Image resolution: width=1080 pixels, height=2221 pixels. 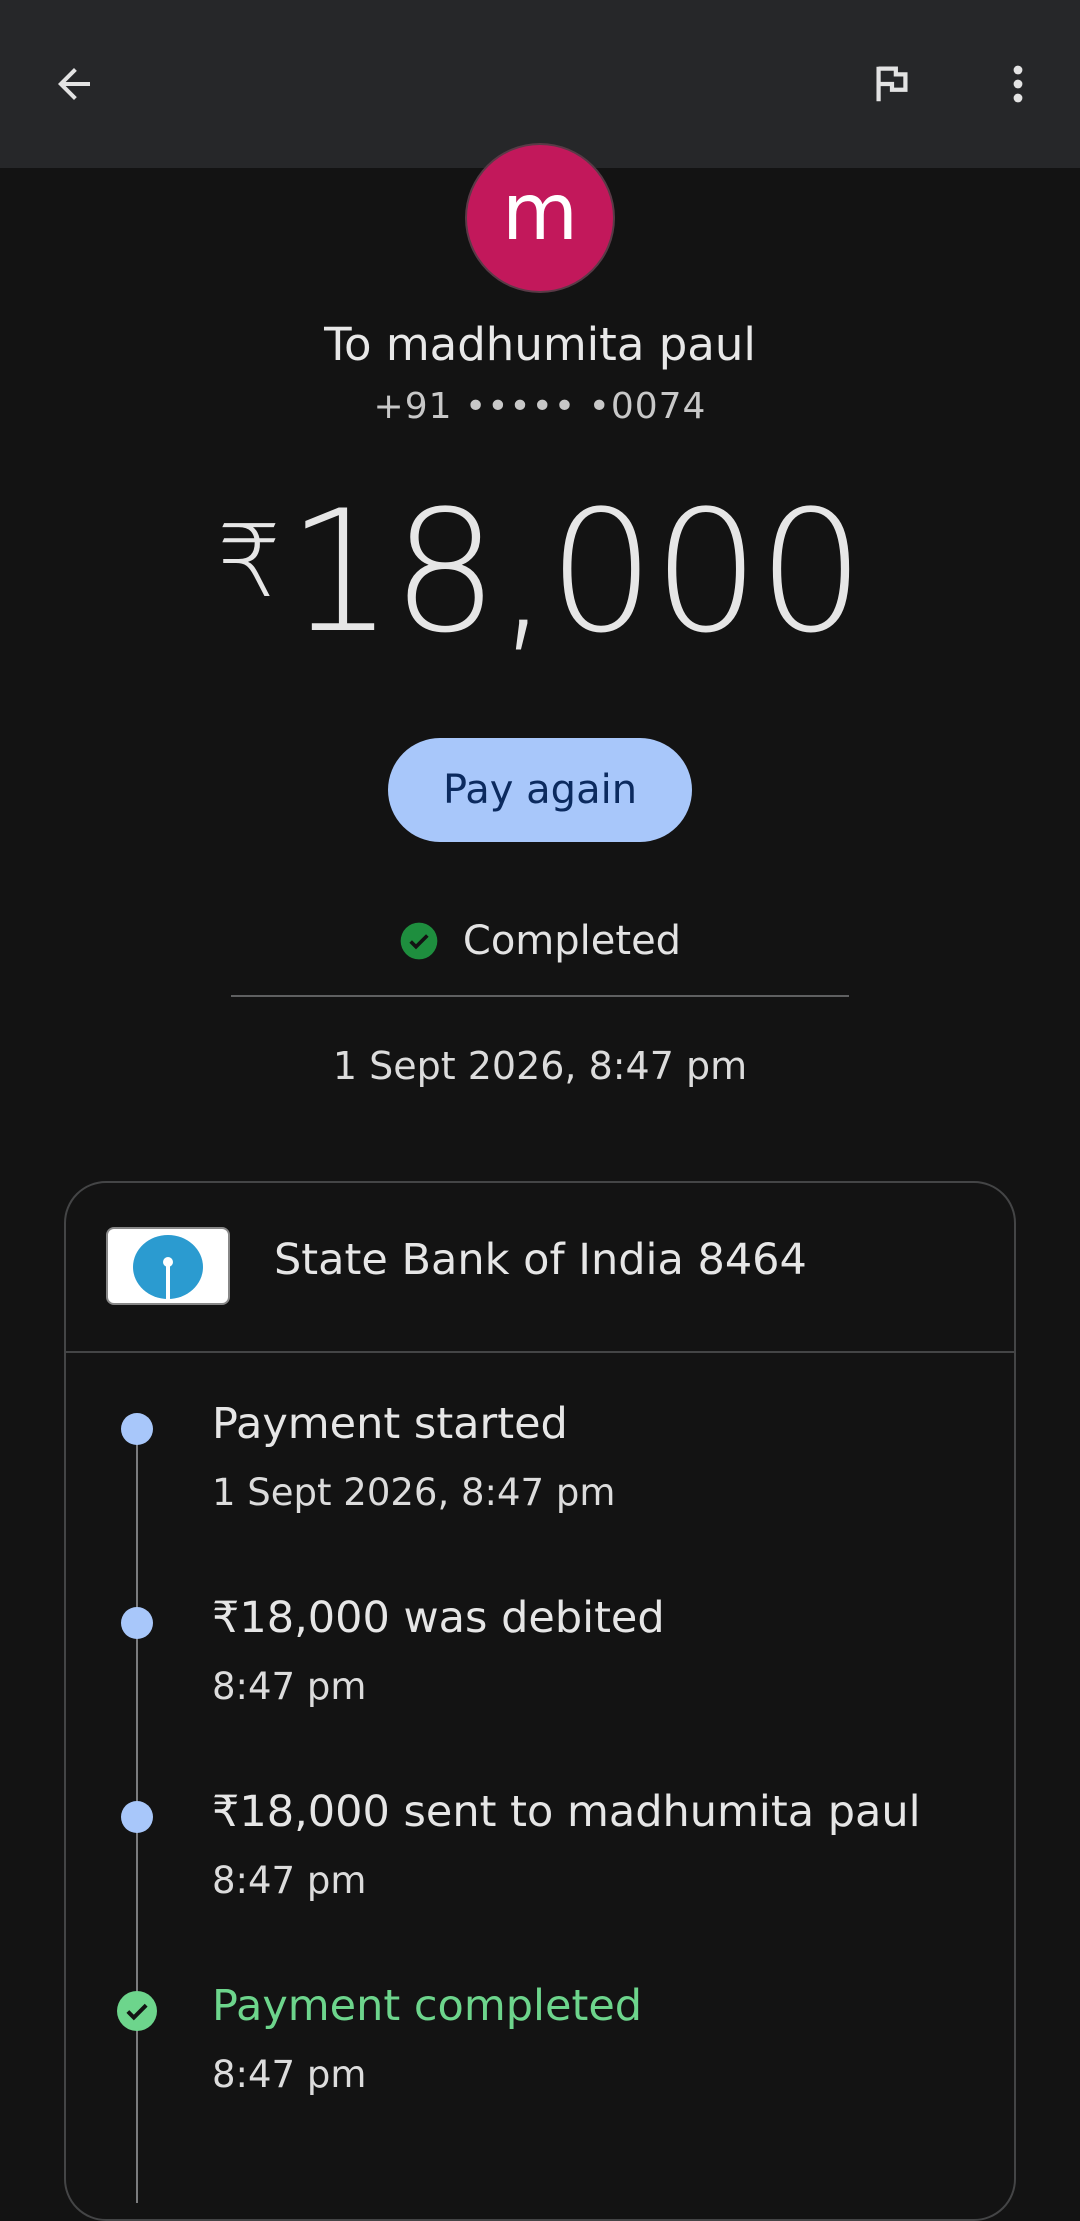 What do you see at coordinates (540, 1260) in the screenshot?
I see `bank-account-name: State Bank of India 8464` at bounding box center [540, 1260].